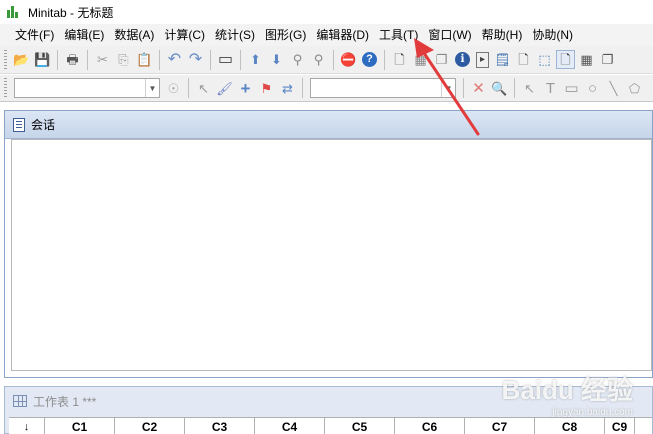  Describe the element at coordinates (399, 59) in the screenshot. I see `new-worksheet-icon: 🗋` at that location.